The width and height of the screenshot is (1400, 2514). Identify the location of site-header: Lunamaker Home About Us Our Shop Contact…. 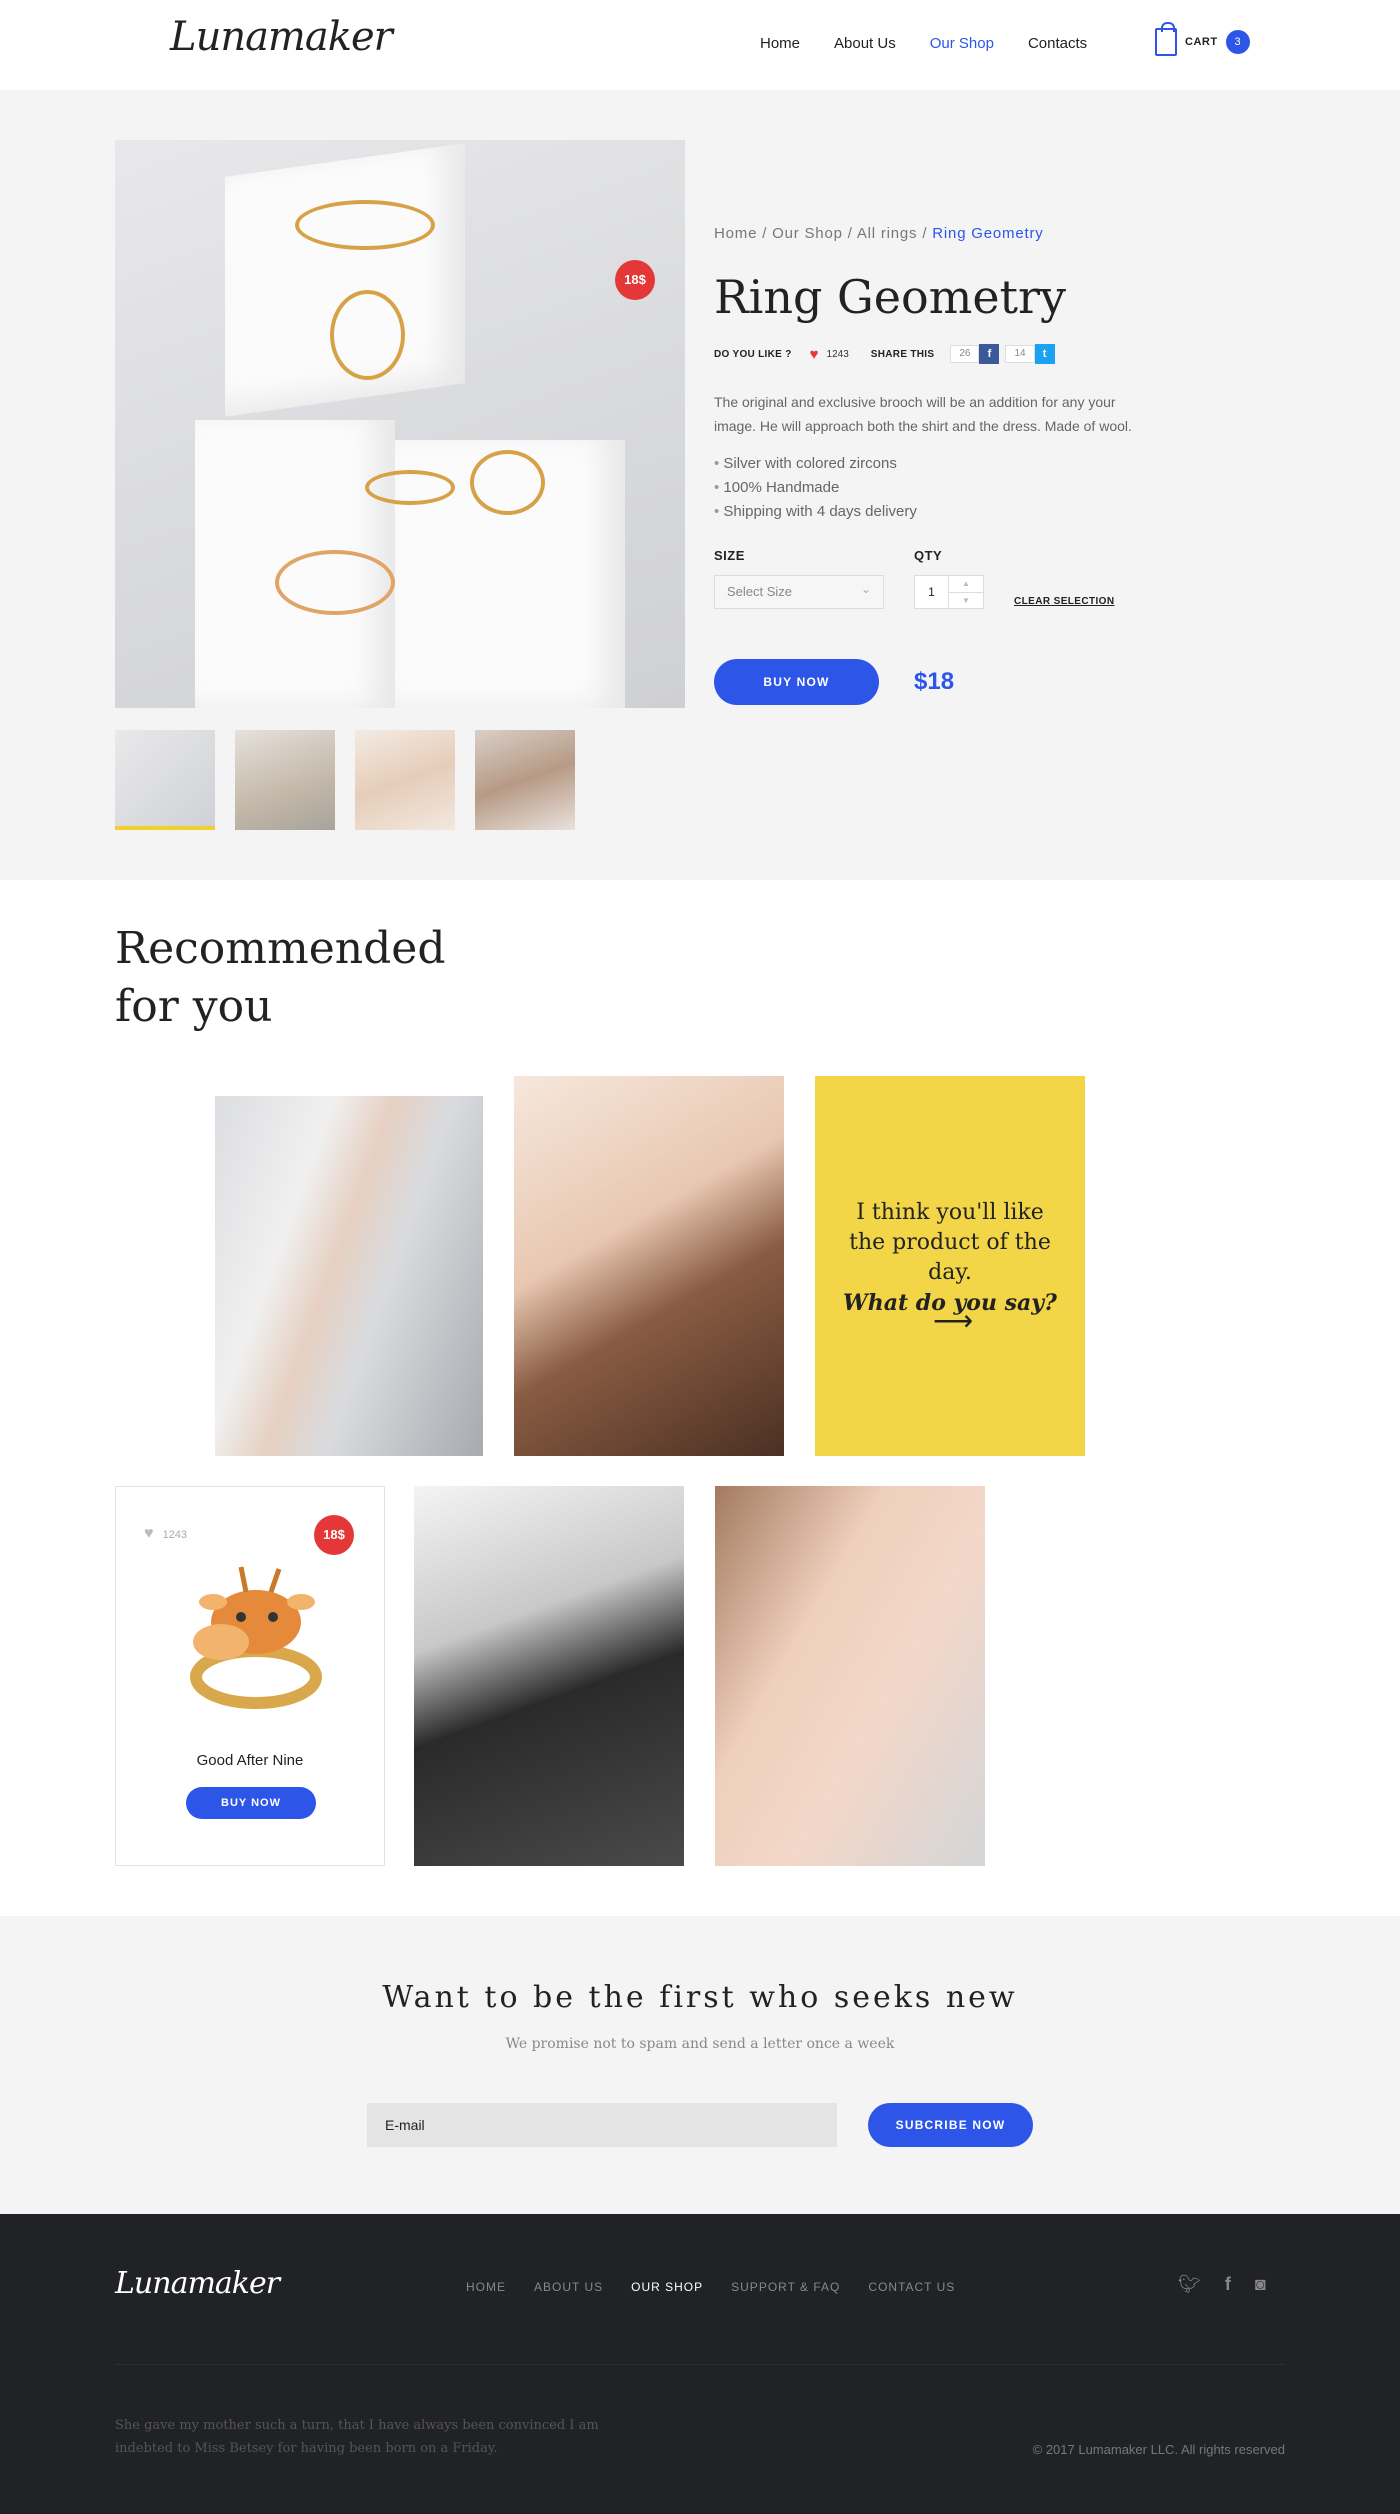
(700, 45).